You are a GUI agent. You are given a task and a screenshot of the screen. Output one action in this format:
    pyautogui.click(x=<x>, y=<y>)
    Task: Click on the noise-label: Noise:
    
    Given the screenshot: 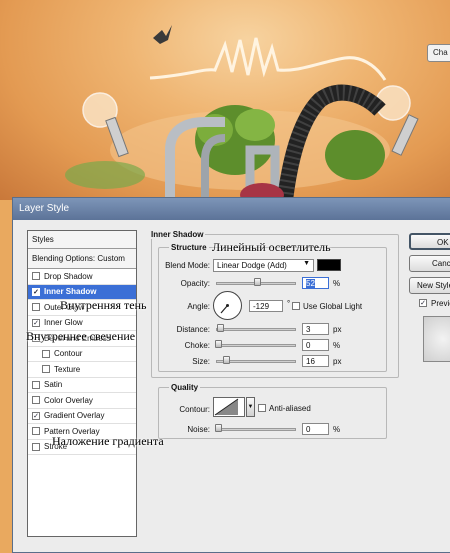 What is the action you would take?
    pyautogui.click(x=198, y=429)
    